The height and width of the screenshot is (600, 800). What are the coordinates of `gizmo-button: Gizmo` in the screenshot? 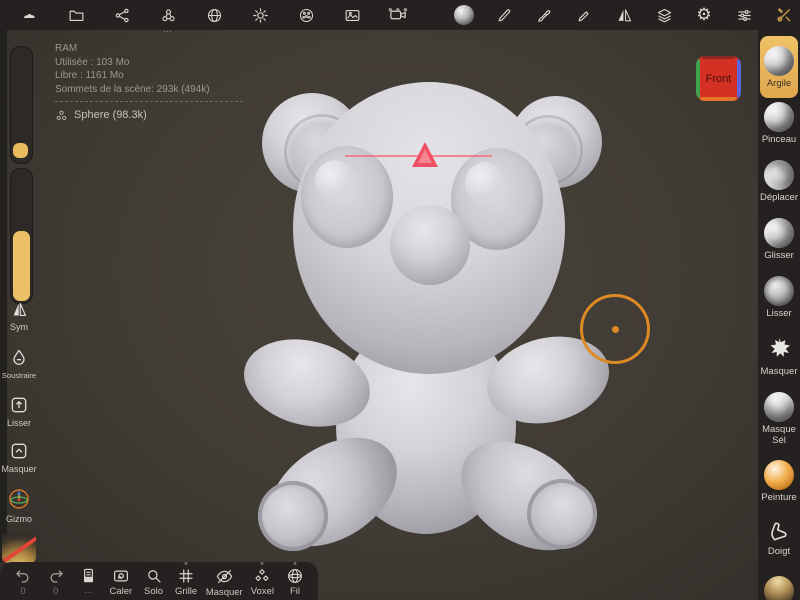 It's located at (19, 505).